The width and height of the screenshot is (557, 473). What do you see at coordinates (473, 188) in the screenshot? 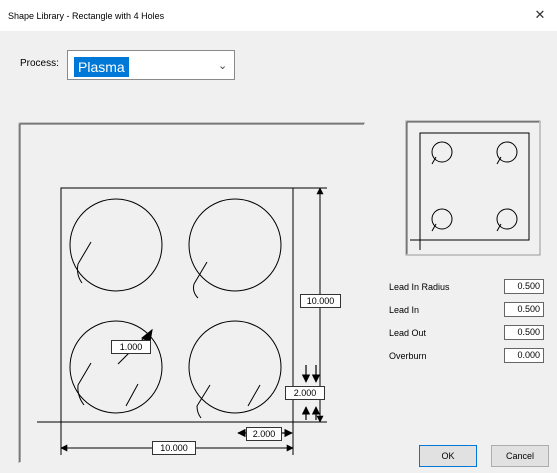
I see `shape-preview` at bounding box center [473, 188].